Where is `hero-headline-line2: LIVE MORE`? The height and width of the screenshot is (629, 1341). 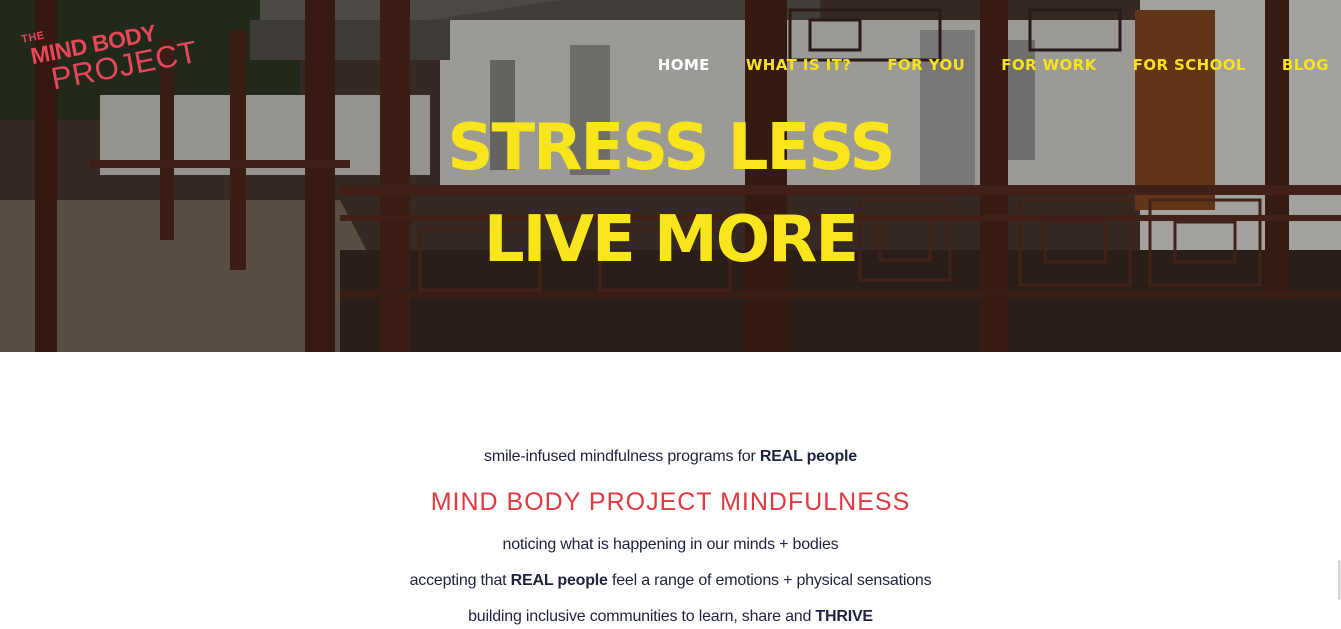
hero-headline-line2: LIVE MORE is located at coordinates (671, 240).